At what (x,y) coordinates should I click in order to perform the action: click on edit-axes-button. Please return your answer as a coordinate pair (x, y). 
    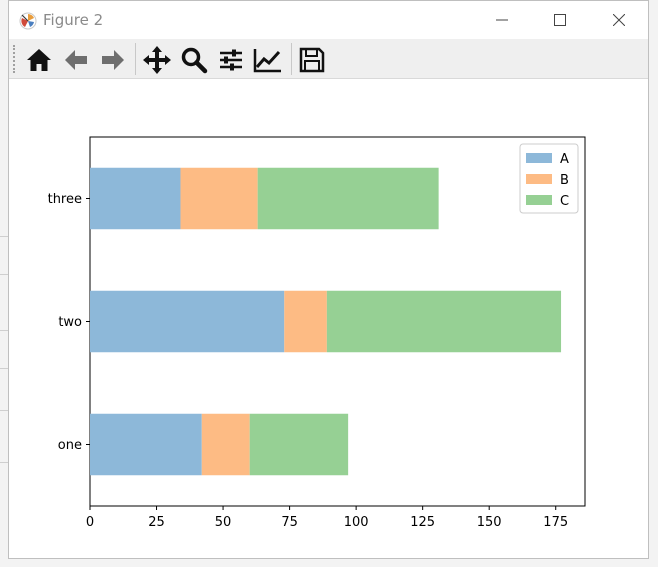
    Looking at the image, I should click on (268, 60).